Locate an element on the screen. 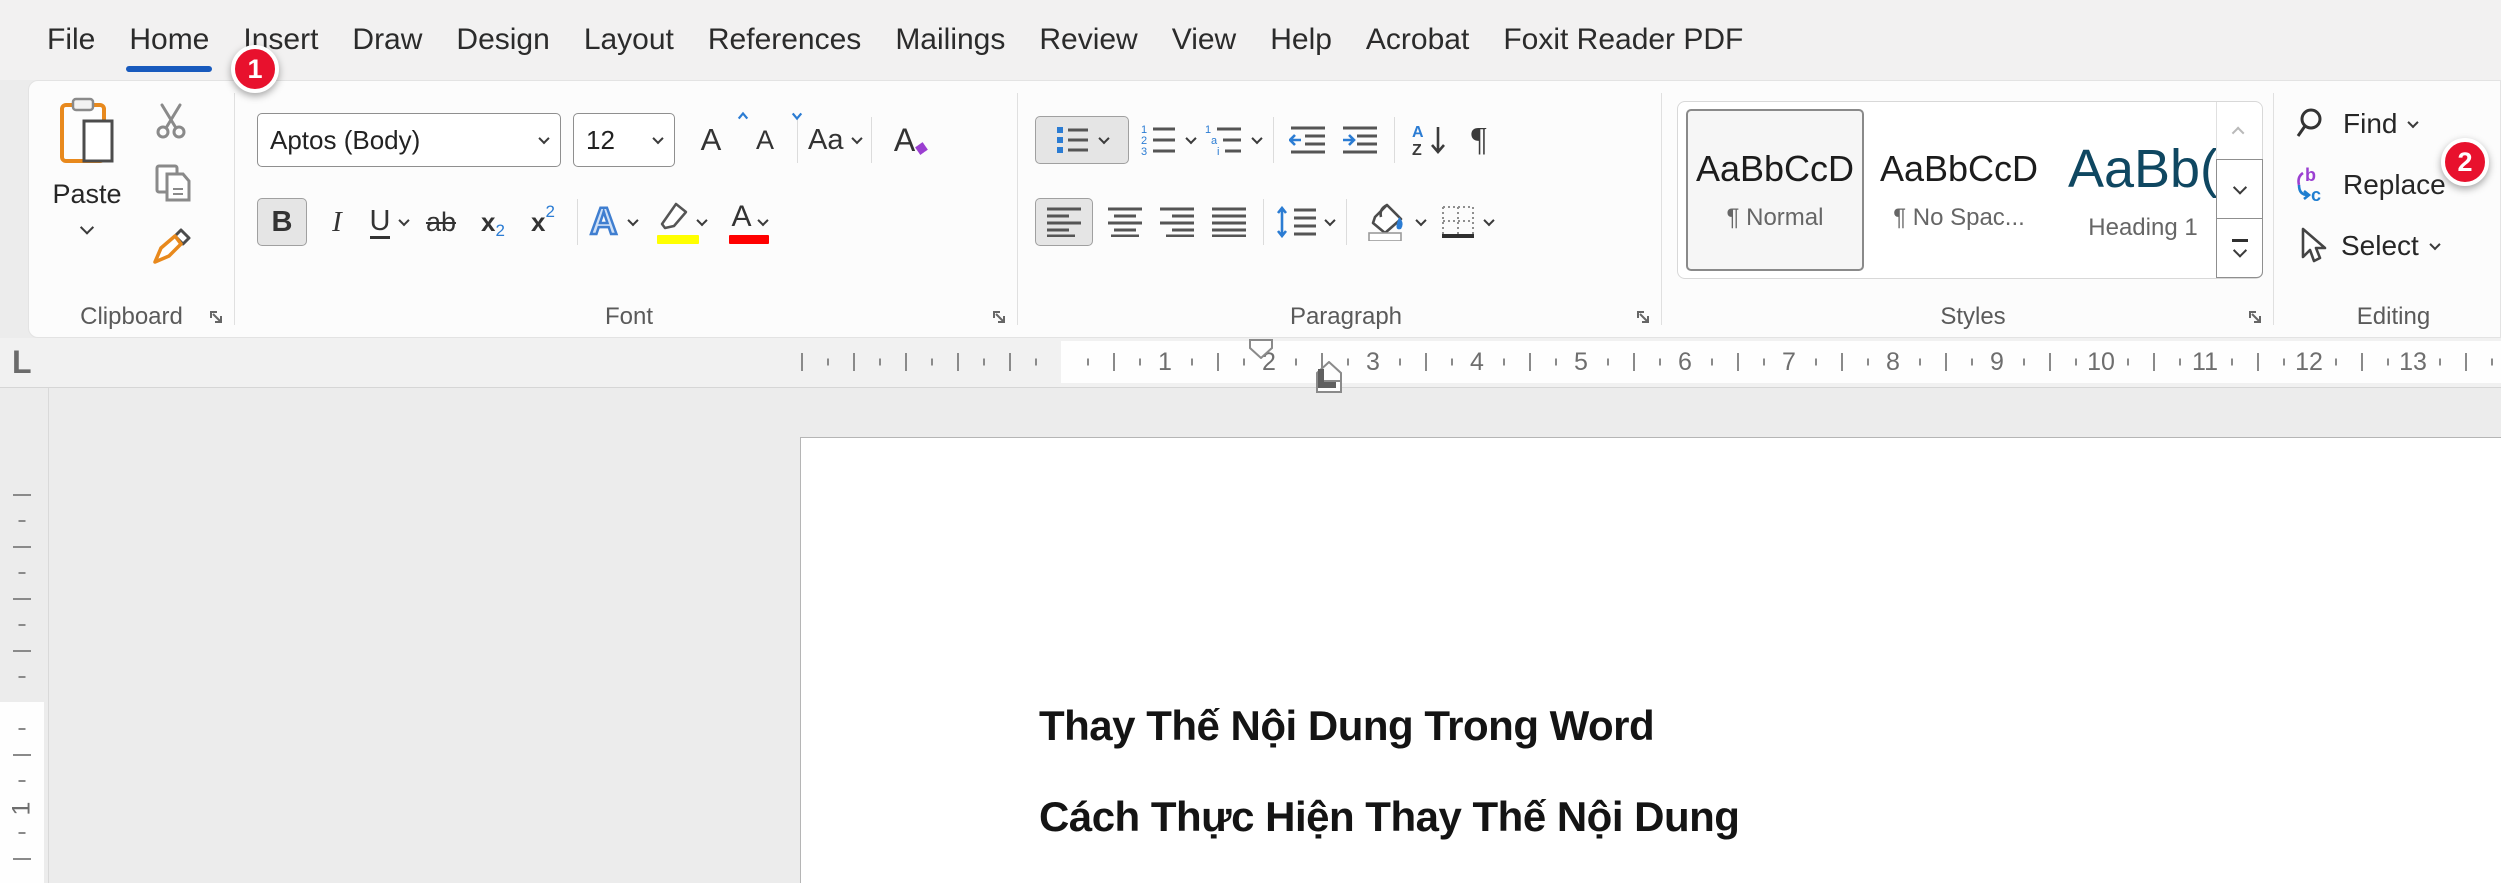 This screenshot has height=883, width=2501. borders-button is located at coordinates (1468, 222).